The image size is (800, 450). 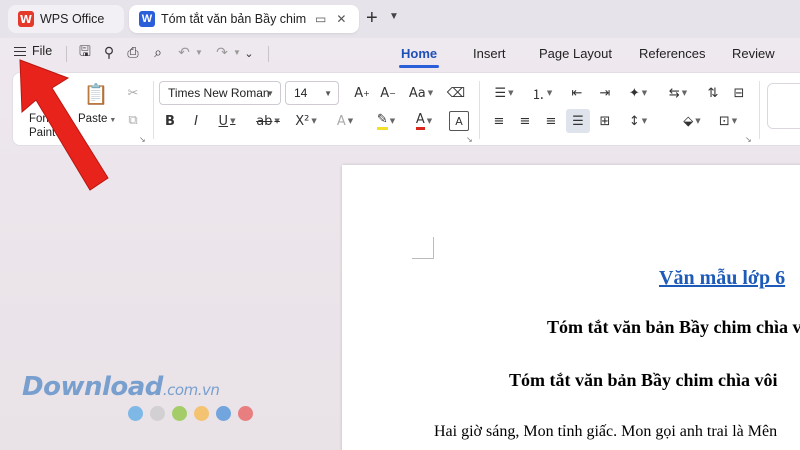 I want to click on paste-label: Paste, so click(x=93, y=119).